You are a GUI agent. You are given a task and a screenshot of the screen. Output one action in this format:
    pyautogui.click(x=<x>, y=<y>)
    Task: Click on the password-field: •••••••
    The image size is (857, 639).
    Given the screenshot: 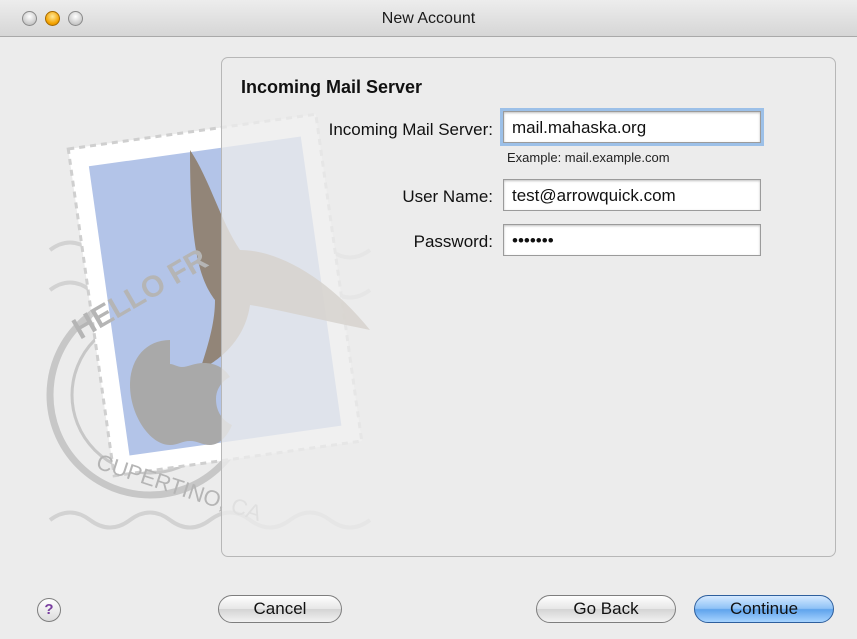 What is the action you would take?
    pyautogui.click(x=632, y=240)
    